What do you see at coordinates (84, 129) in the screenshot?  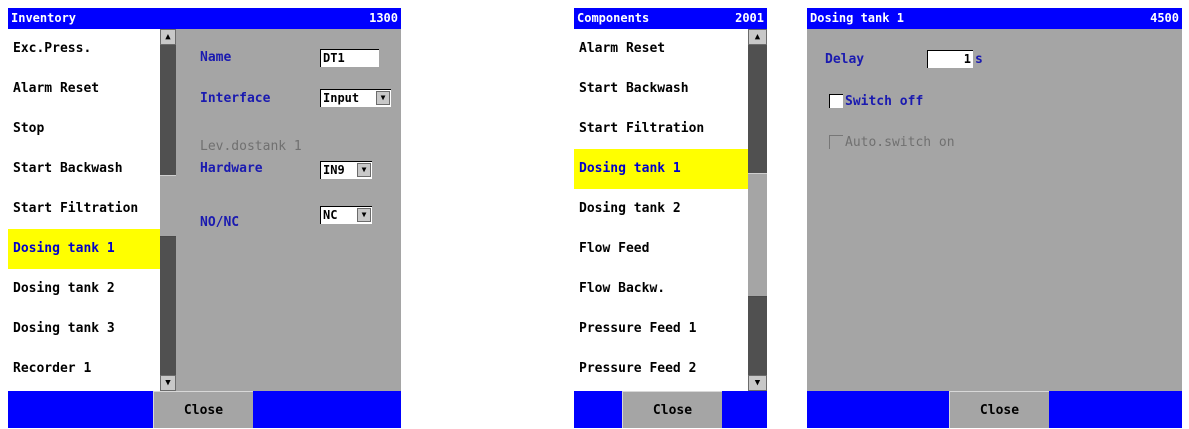 I see `list-item: Stop` at bounding box center [84, 129].